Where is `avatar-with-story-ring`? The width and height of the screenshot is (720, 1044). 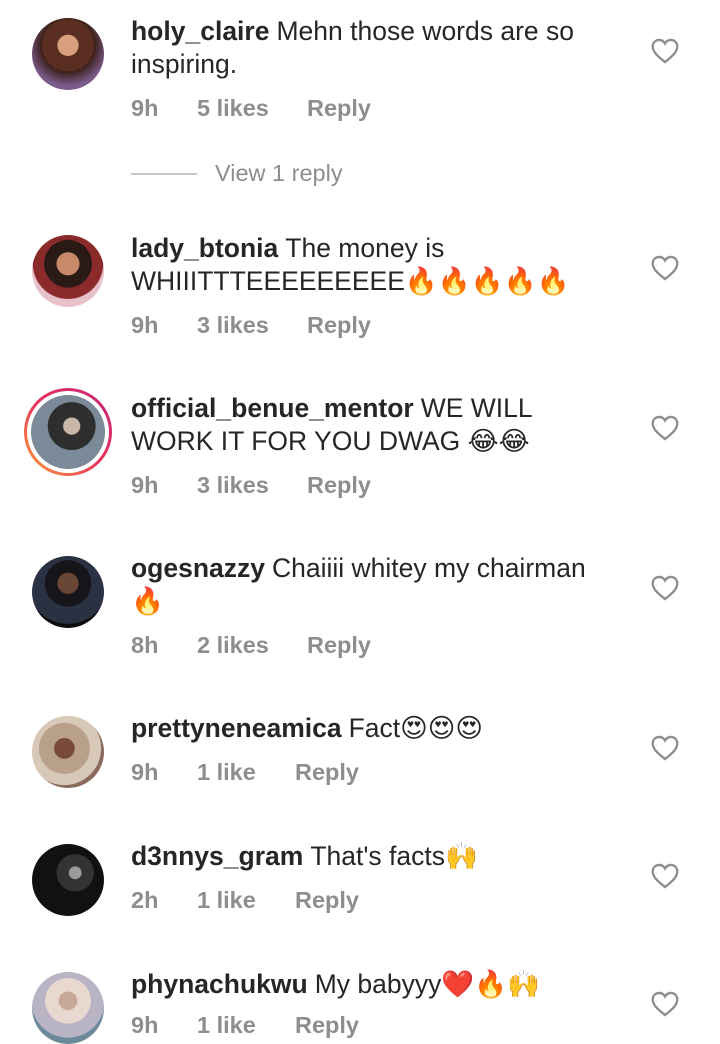 avatar-with-story-ring is located at coordinates (68, 432).